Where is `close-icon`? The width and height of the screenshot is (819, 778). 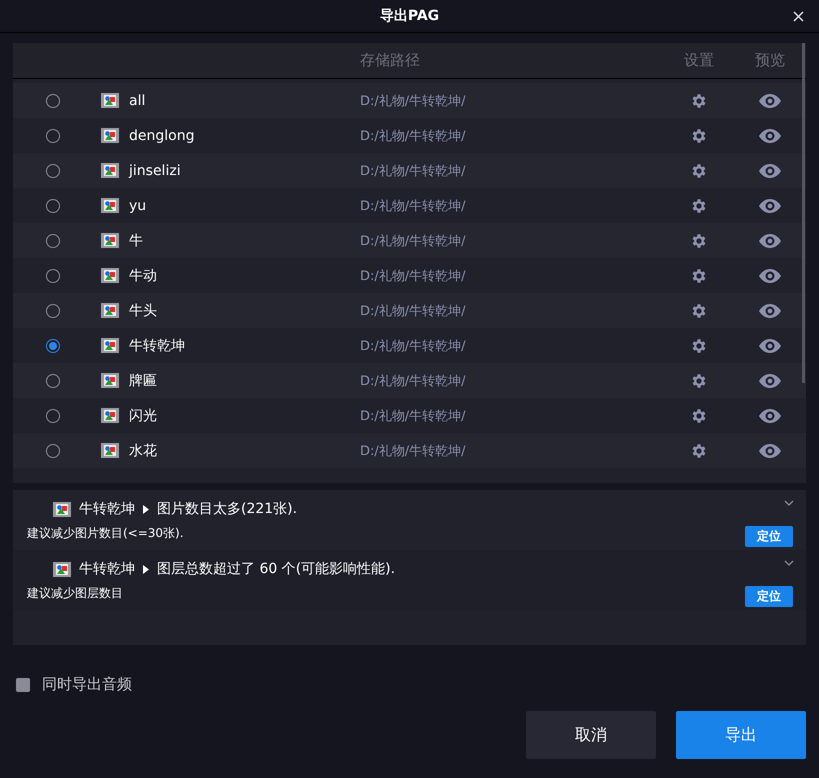 close-icon is located at coordinates (798, 16).